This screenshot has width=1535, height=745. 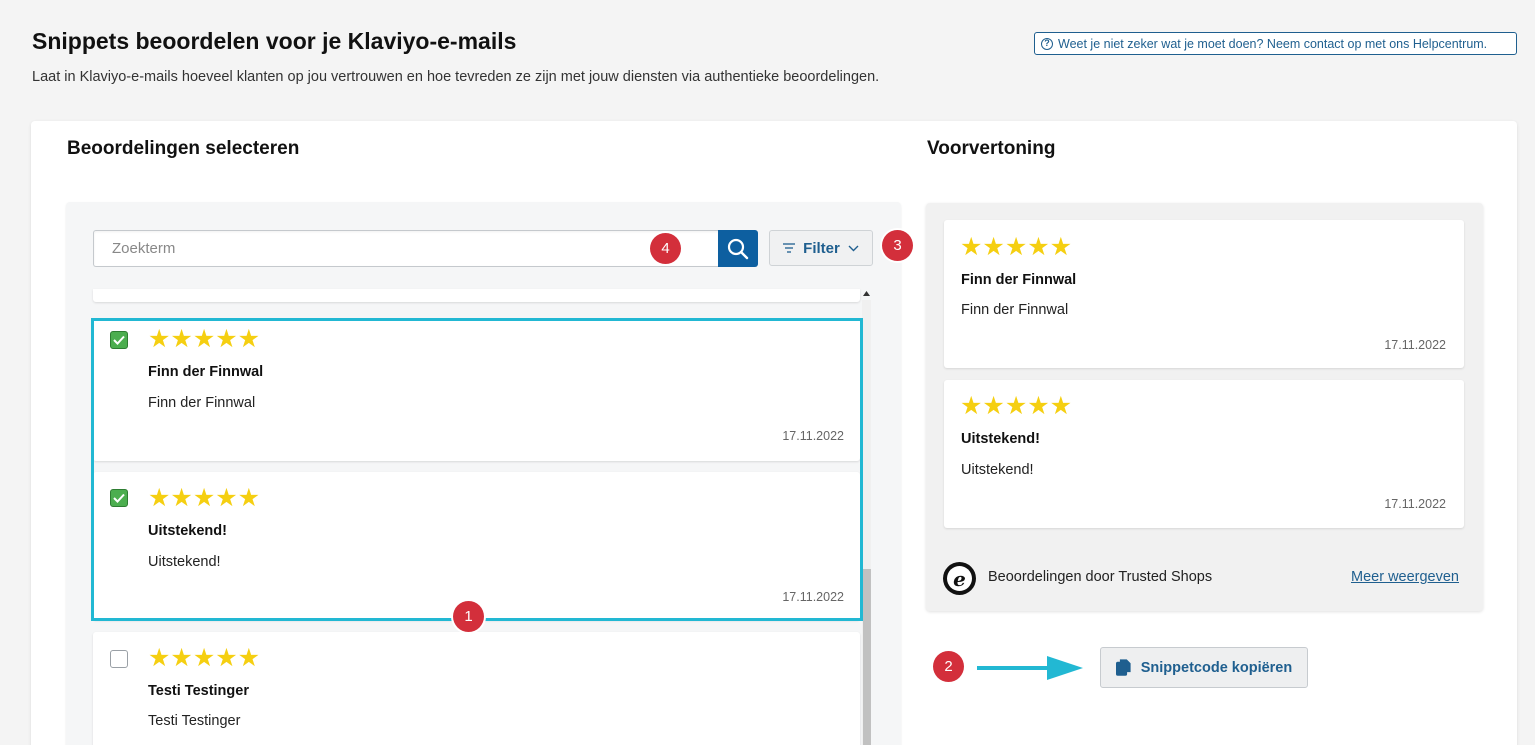 What do you see at coordinates (198, 691) in the screenshot?
I see `review-title: Testi Testinger` at bounding box center [198, 691].